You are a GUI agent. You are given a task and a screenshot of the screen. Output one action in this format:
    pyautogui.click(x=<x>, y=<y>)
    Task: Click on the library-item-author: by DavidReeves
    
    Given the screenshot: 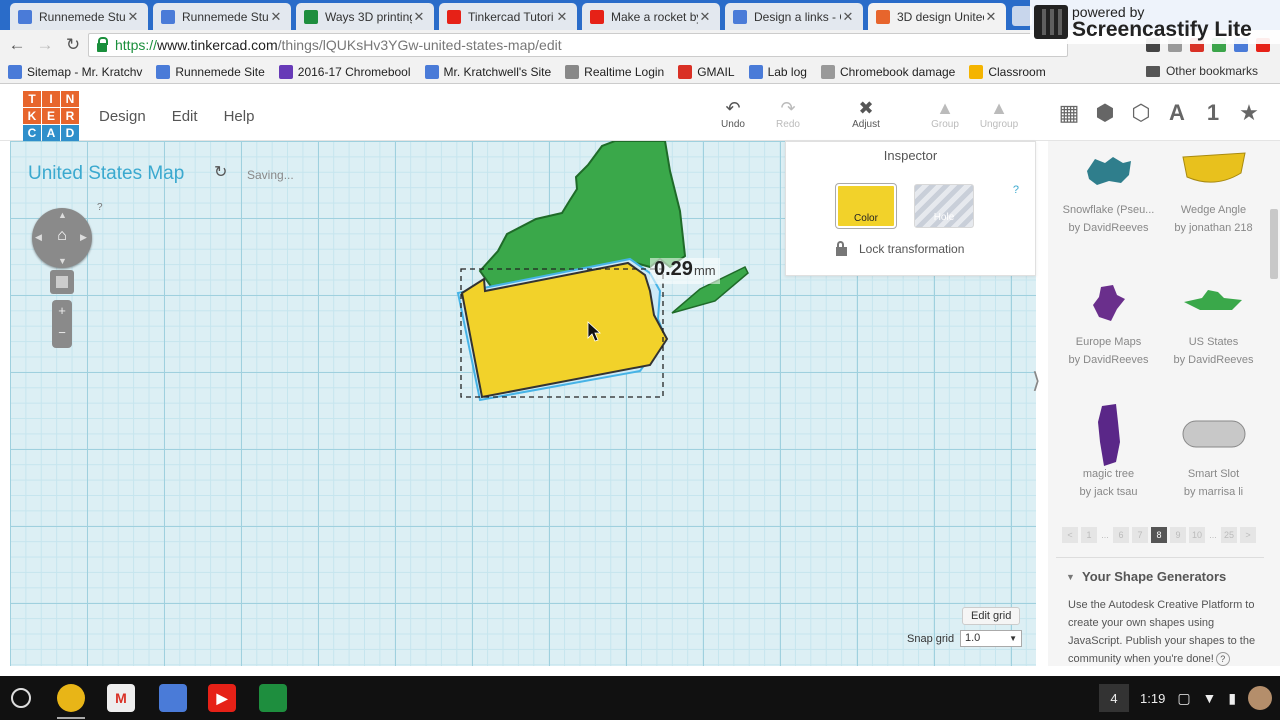 What is the action you would take?
    pyautogui.click(x=1108, y=360)
    